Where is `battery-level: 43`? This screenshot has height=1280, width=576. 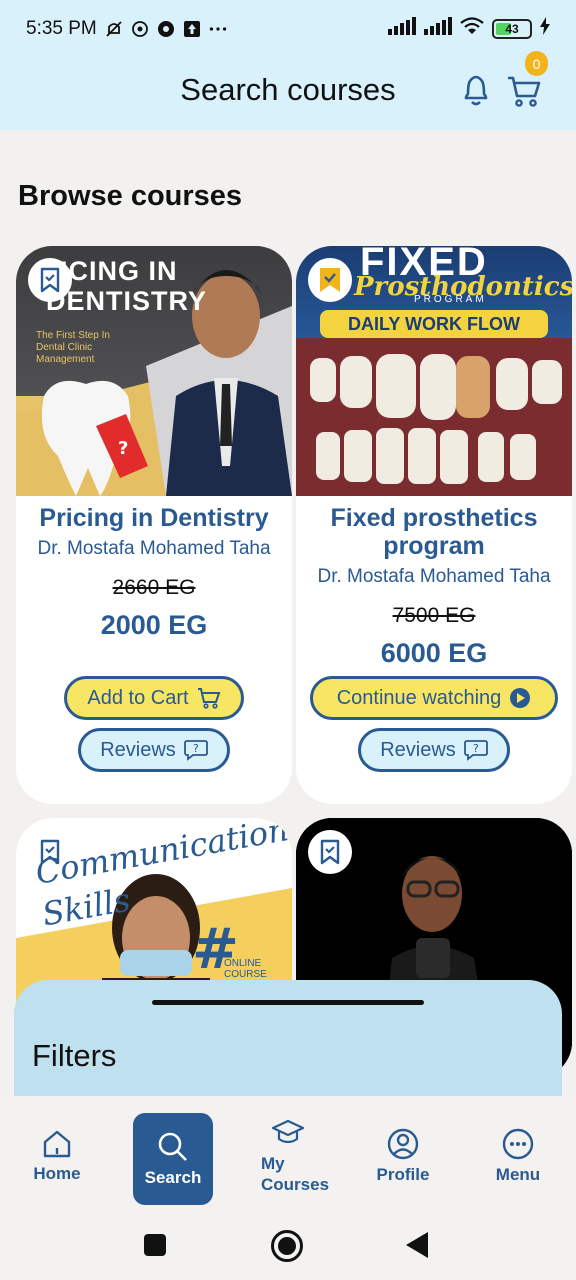 battery-level: 43 is located at coordinates (512, 29).